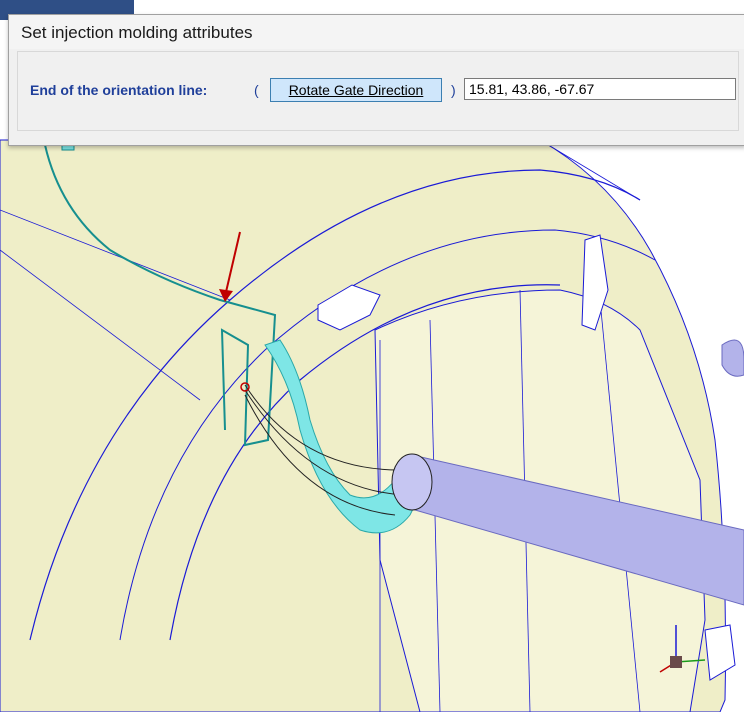 This screenshot has width=744, height=712. What do you see at coordinates (256, 90) in the screenshot?
I see `paren-open: (` at bounding box center [256, 90].